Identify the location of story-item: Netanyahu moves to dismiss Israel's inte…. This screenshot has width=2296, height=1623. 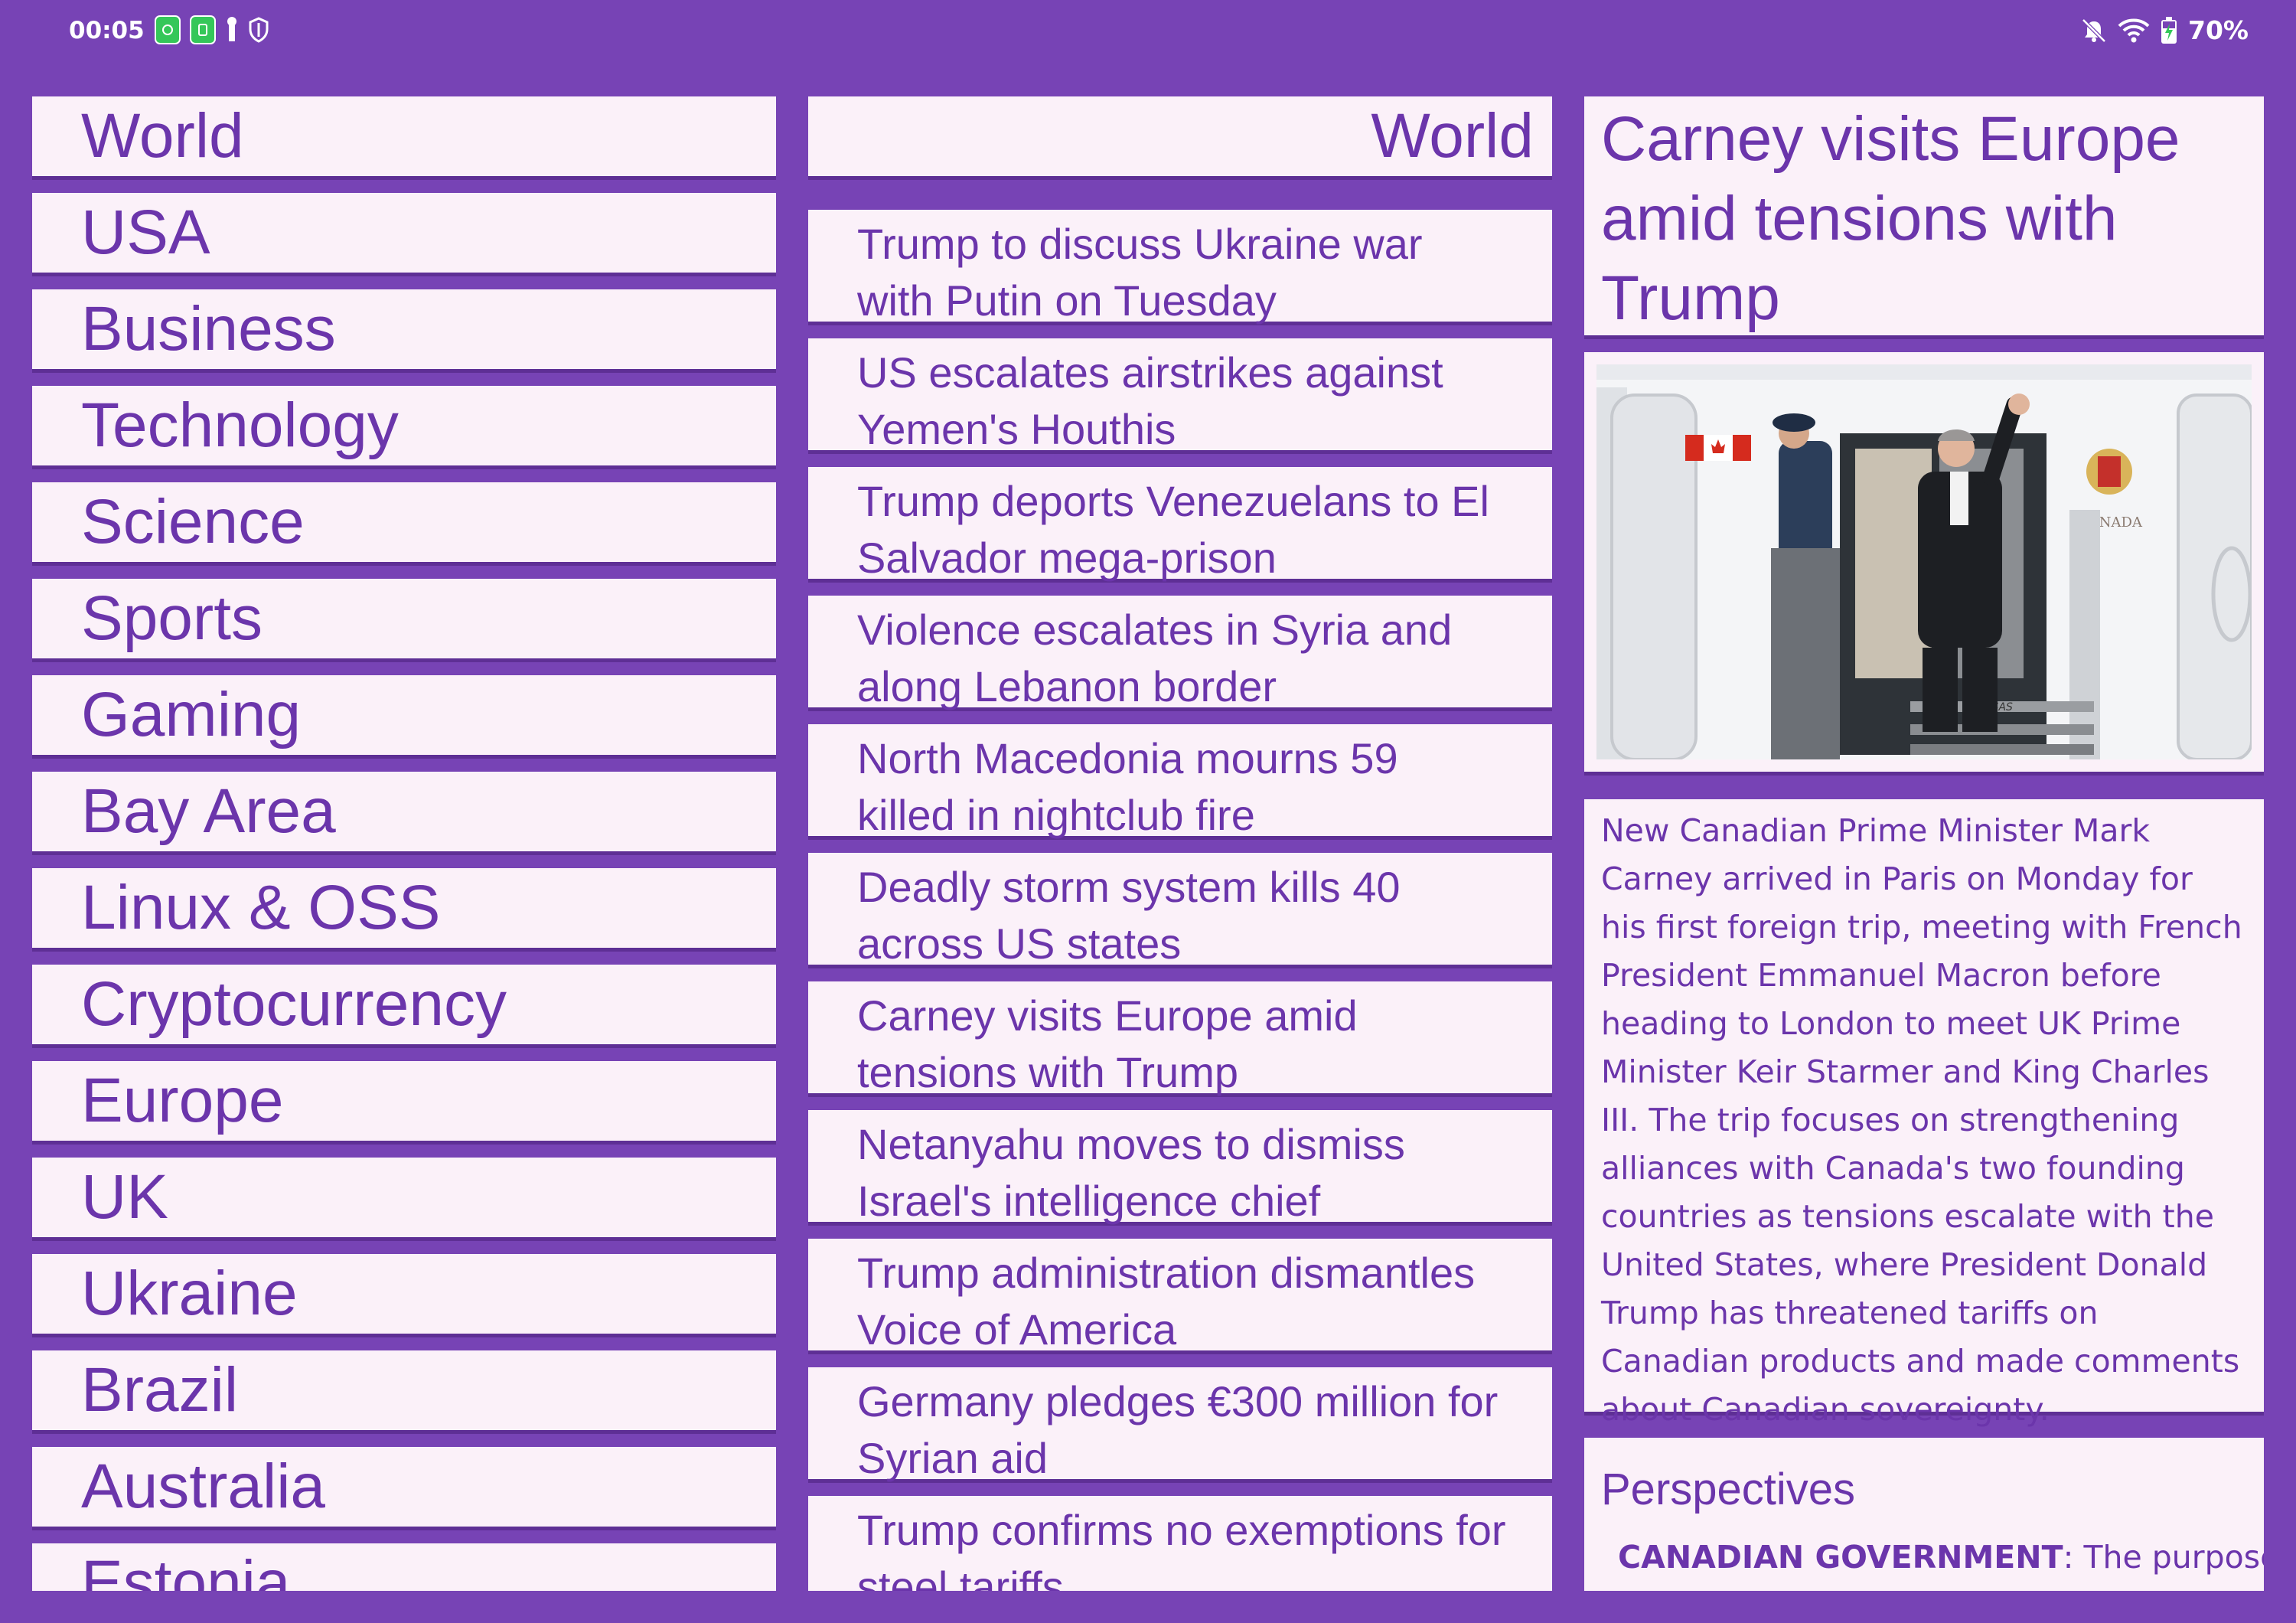
(1180, 1167).